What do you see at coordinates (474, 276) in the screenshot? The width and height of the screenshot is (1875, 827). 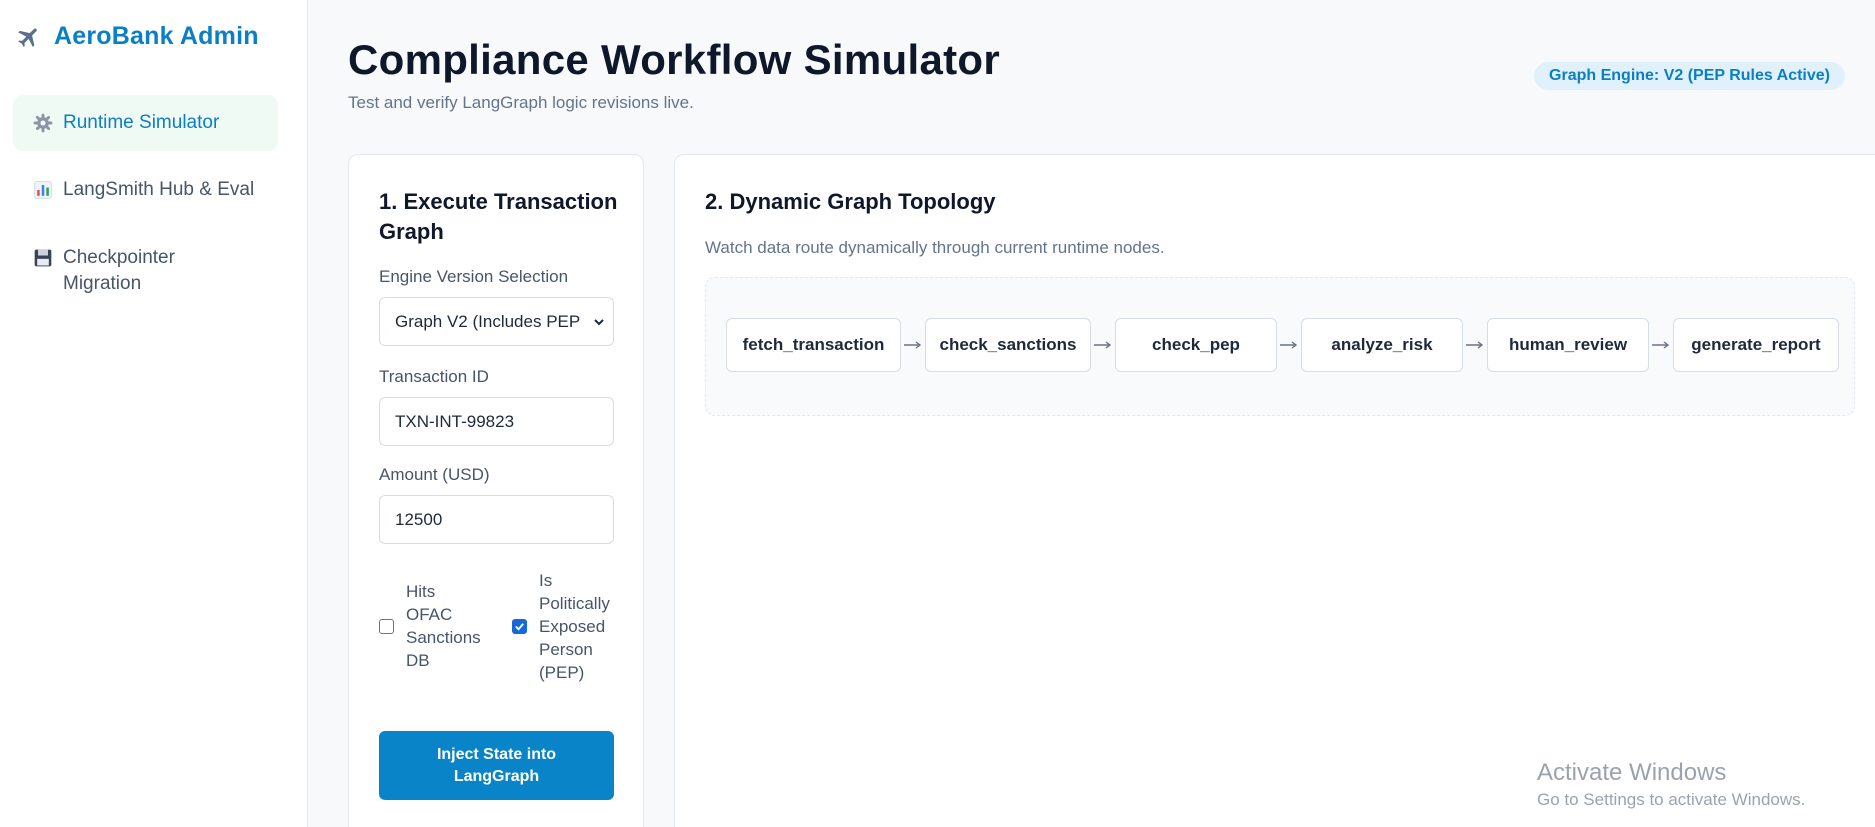 I see `engine-version-label: Engine Version Selection` at bounding box center [474, 276].